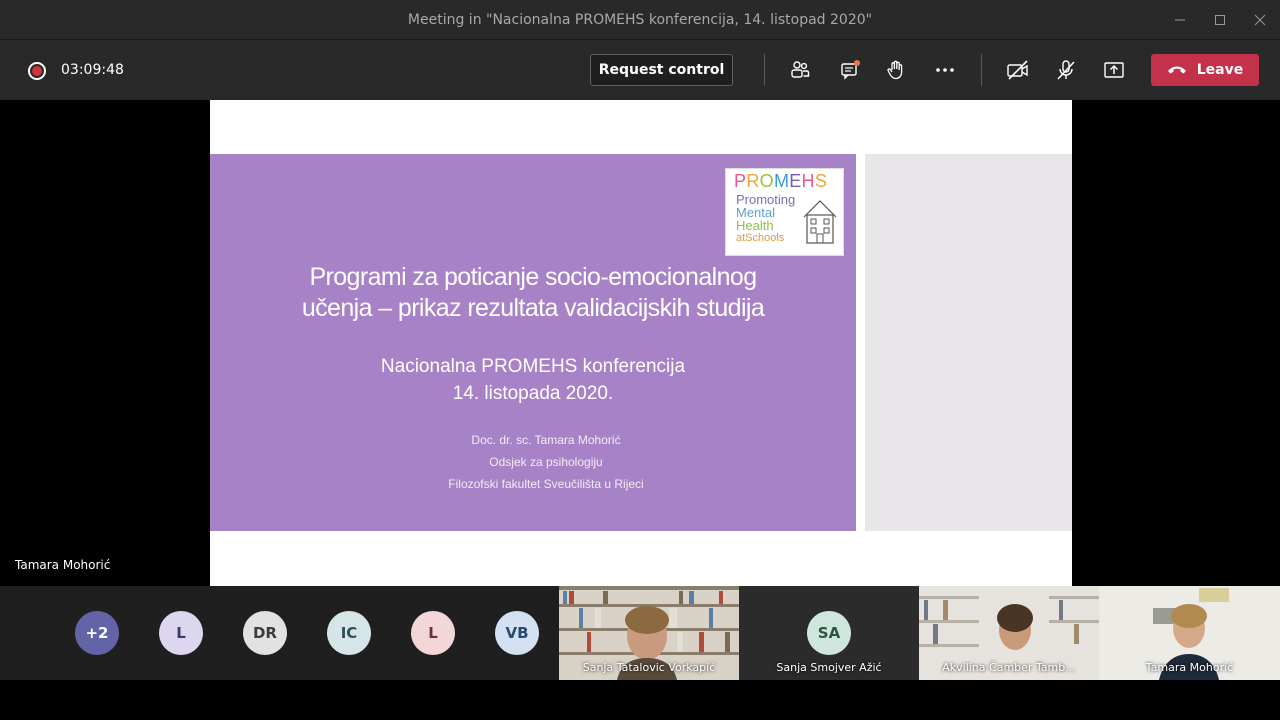 The width and height of the screenshot is (1280, 720). I want to click on share-content-button, so click(1114, 70).